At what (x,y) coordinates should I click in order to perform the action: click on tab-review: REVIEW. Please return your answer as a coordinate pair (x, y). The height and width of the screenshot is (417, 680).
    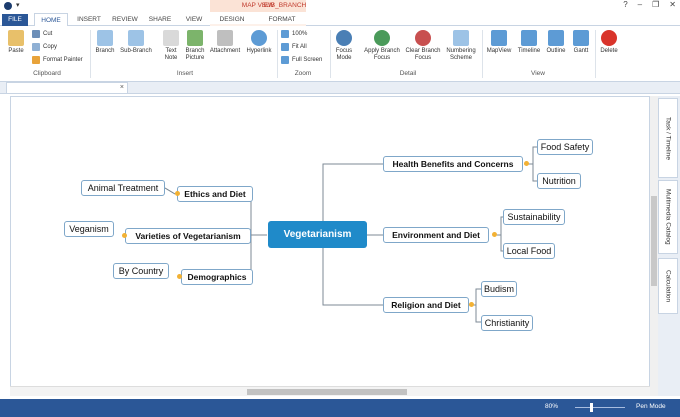
    Looking at the image, I should click on (125, 19).